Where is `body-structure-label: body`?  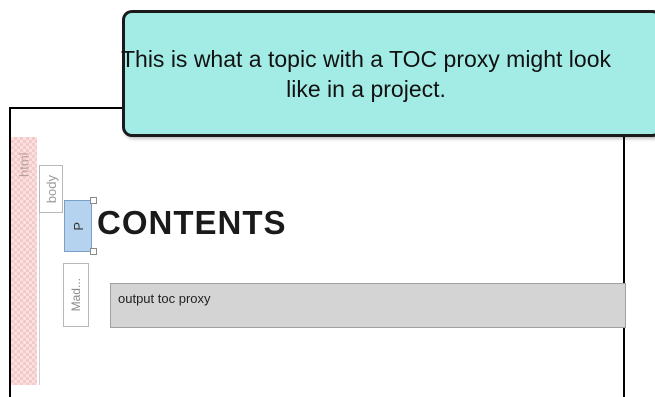
body-structure-label: body is located at coordinates (51, 189).